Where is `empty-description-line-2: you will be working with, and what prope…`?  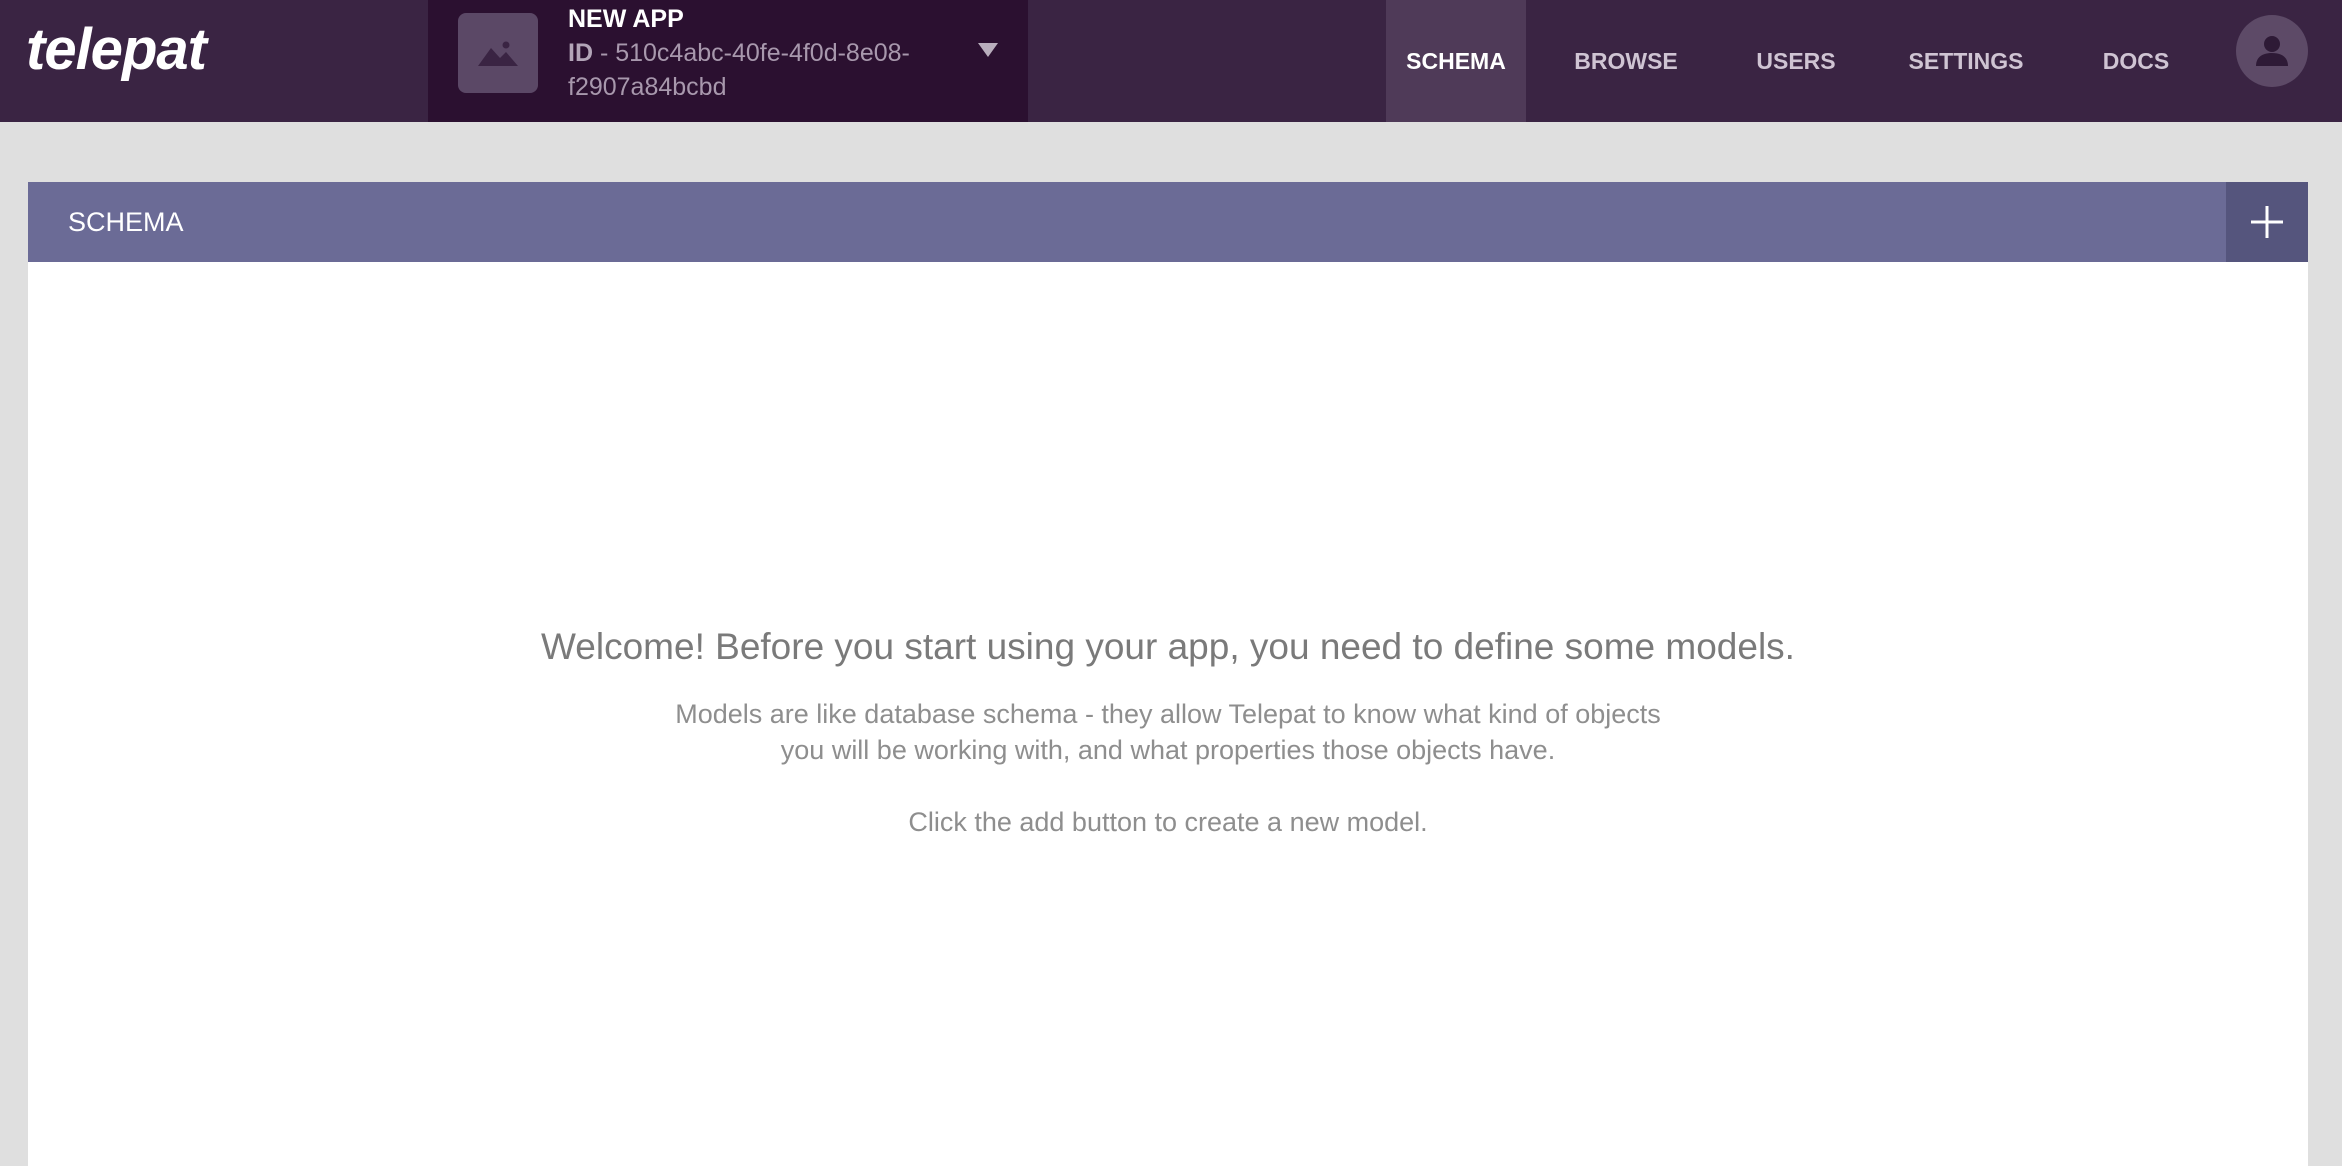 empty-description-line-2: you will be working with, and what prope… is located at coordinates (1168, 750).